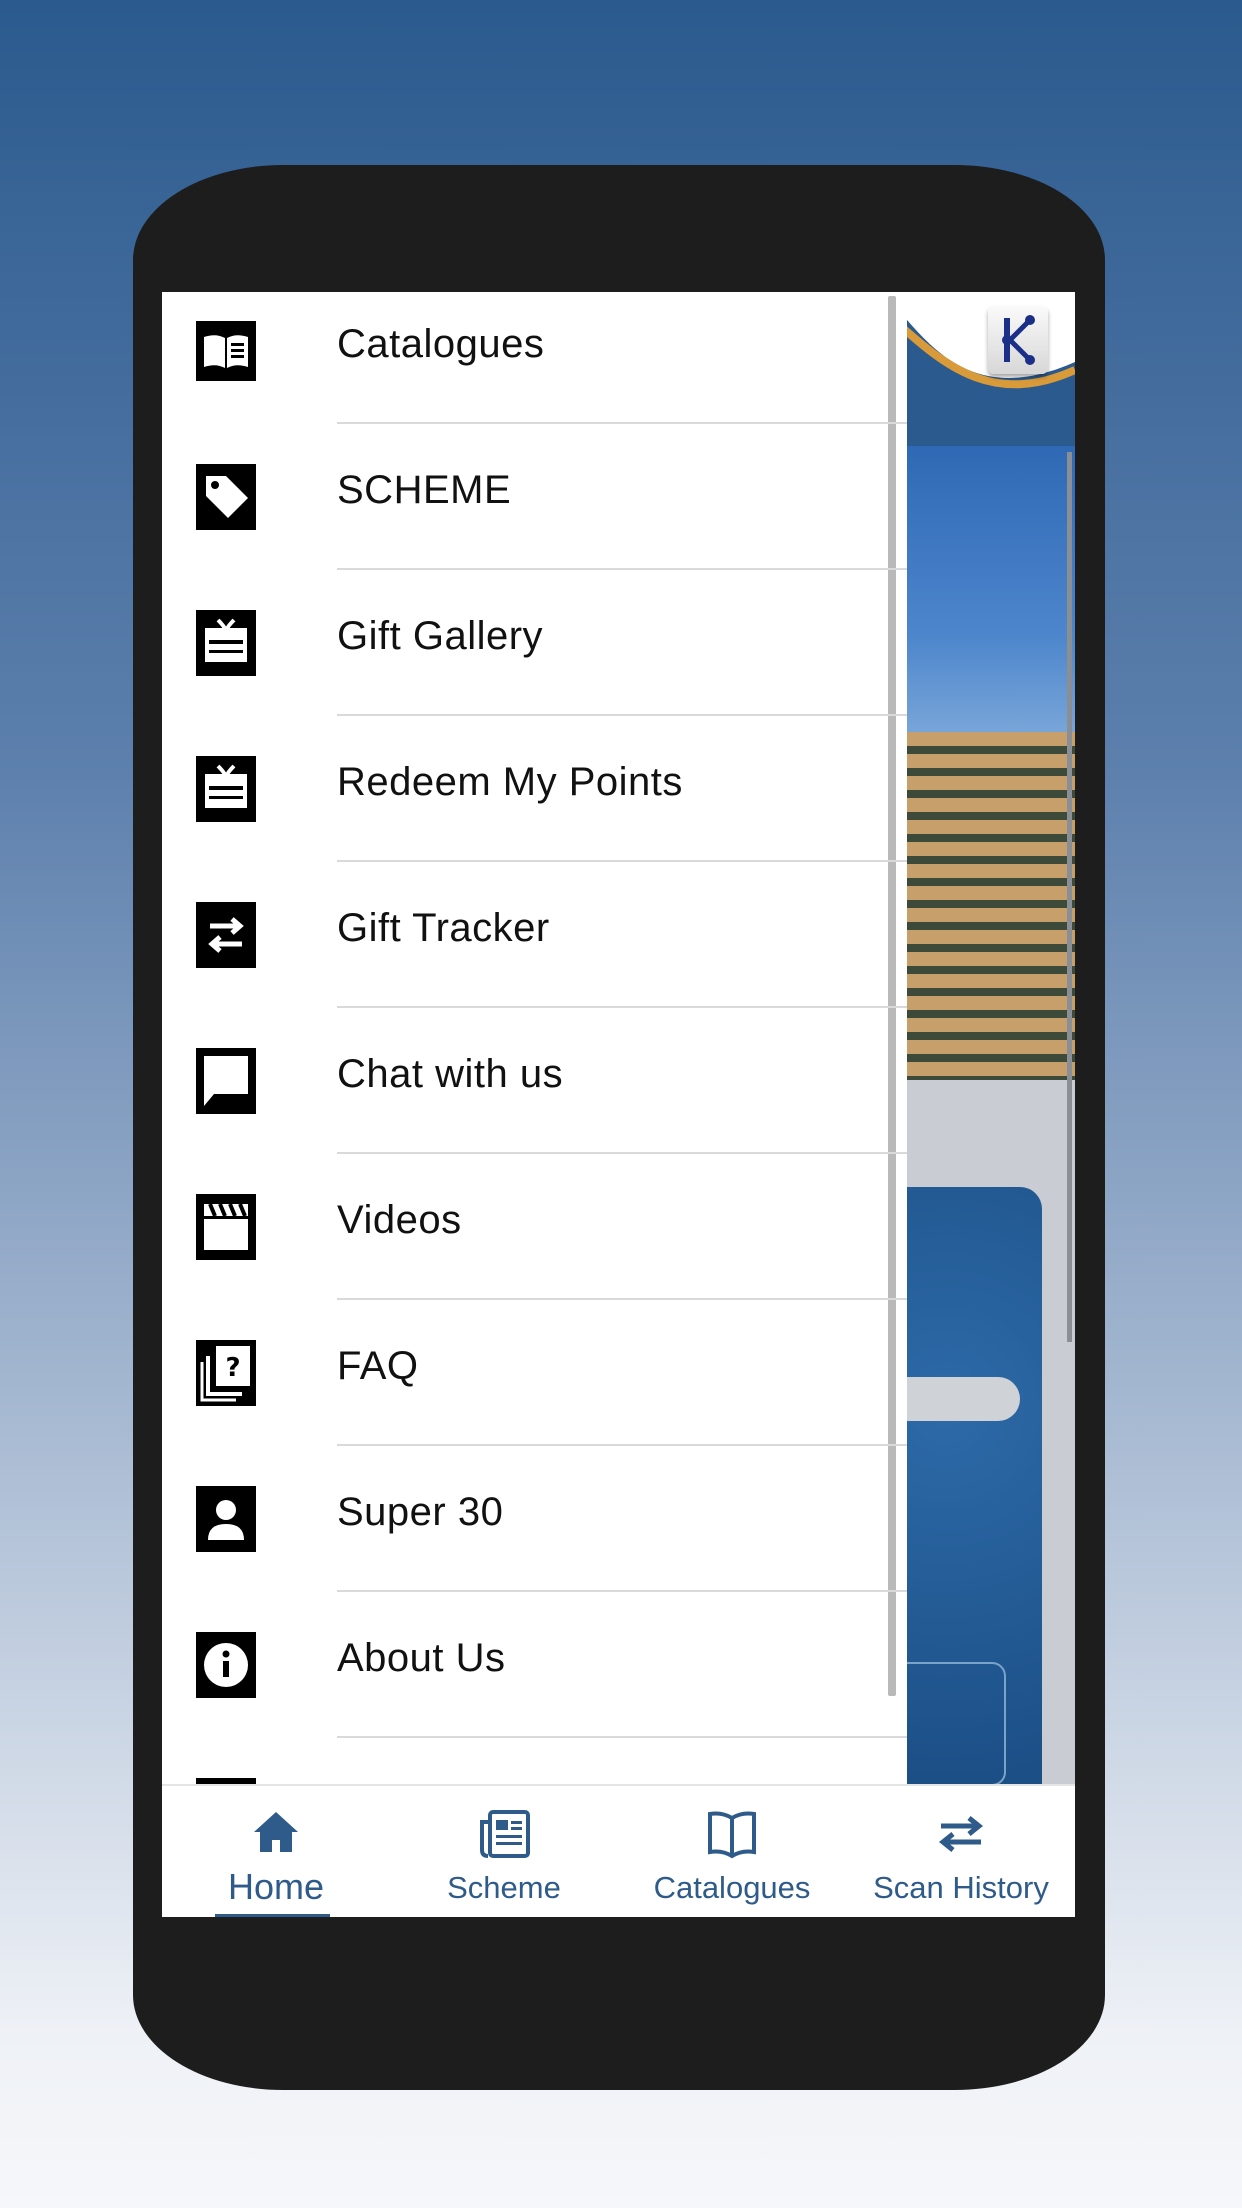  I want to click on nav-tab-label: Home, so click(276, 1886).